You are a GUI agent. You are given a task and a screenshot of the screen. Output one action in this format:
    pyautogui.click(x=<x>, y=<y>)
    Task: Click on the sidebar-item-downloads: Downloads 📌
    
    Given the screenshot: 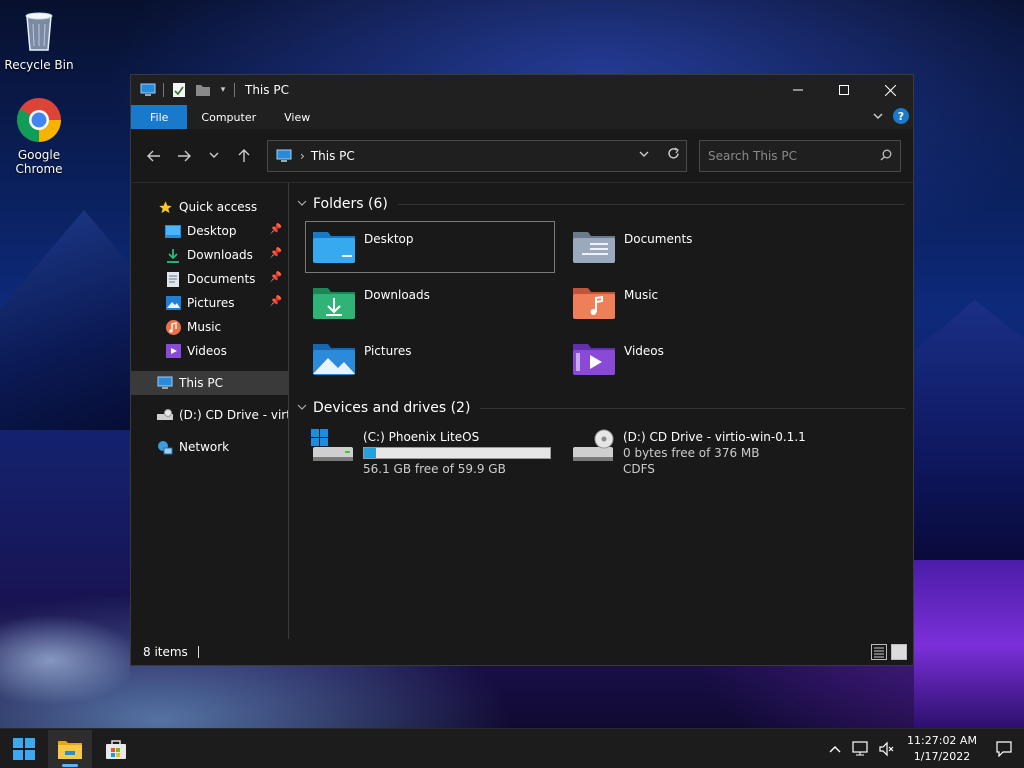 What is the action you would take?
    pyautogui.click(x=209, y=255)
    